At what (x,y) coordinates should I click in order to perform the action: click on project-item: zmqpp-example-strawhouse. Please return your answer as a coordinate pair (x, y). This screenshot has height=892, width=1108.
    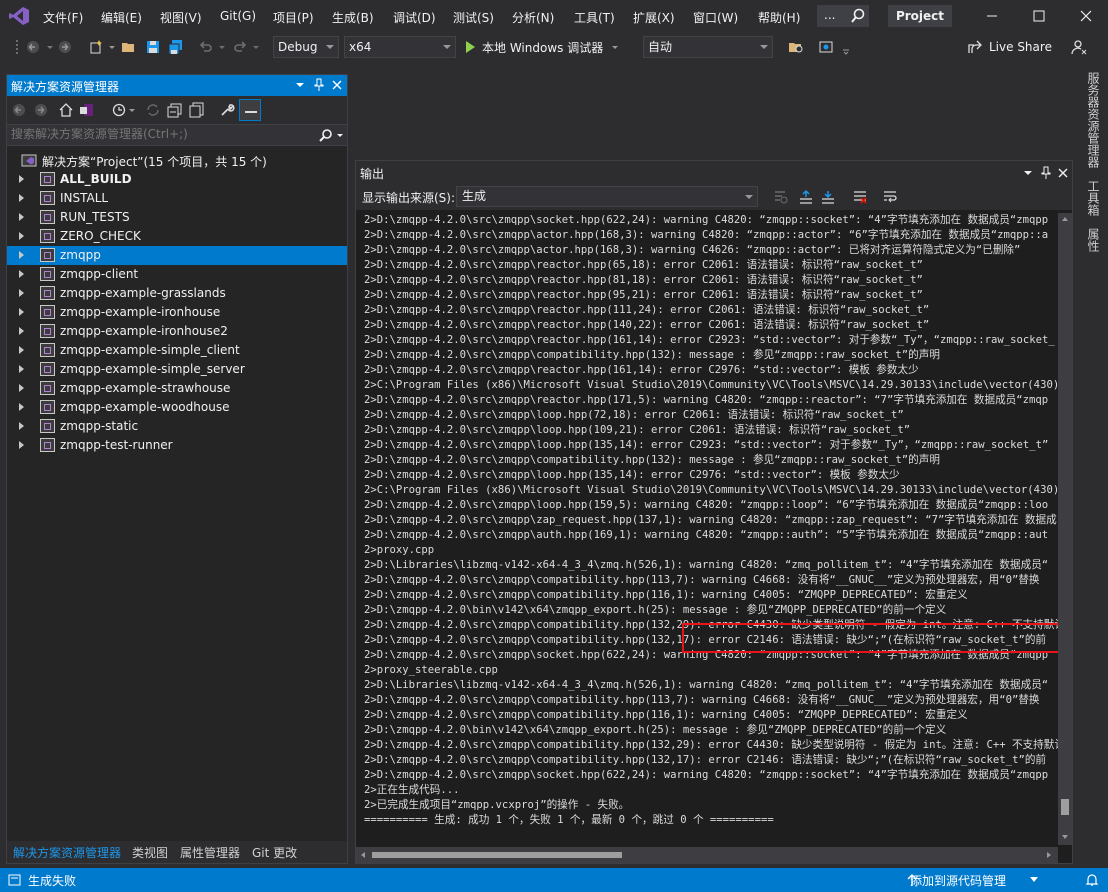
    Looking at the image, I should click on (177, 388).